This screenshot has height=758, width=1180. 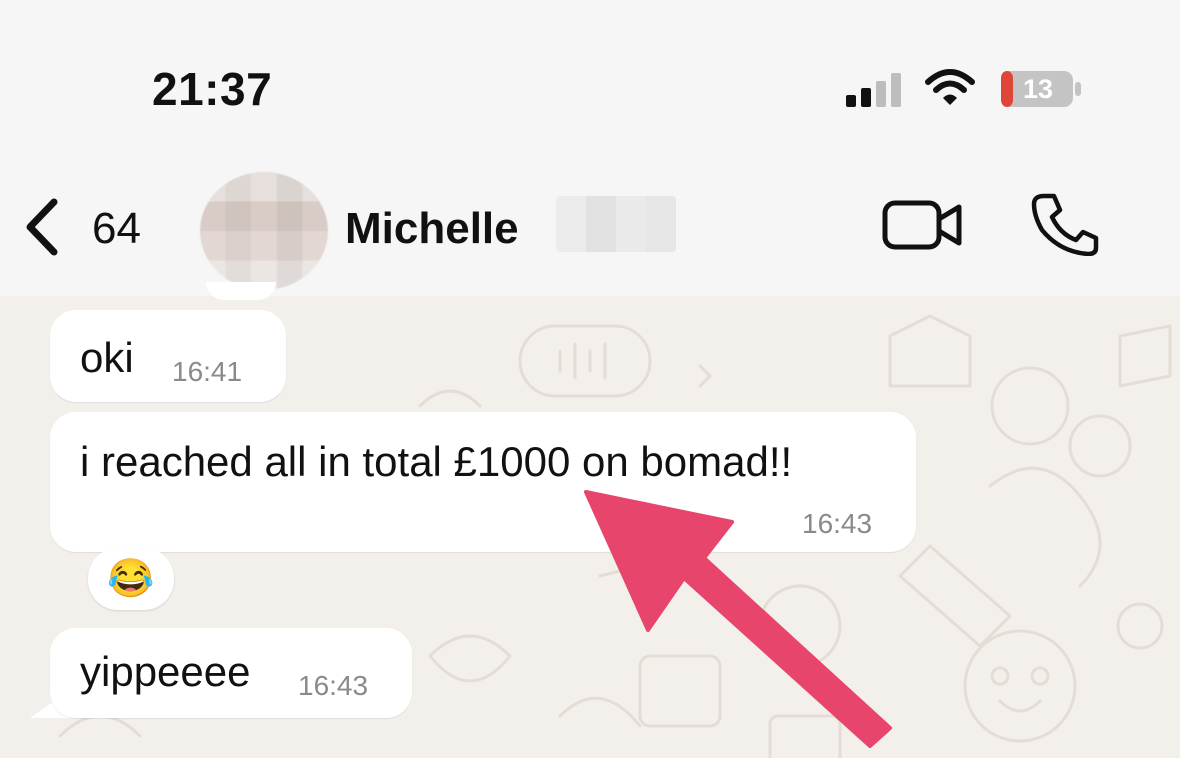 What do you see at coordinates (212, 89) in the screenshot?
I see `status-time: 21:37` at bounding box center [212, 89].